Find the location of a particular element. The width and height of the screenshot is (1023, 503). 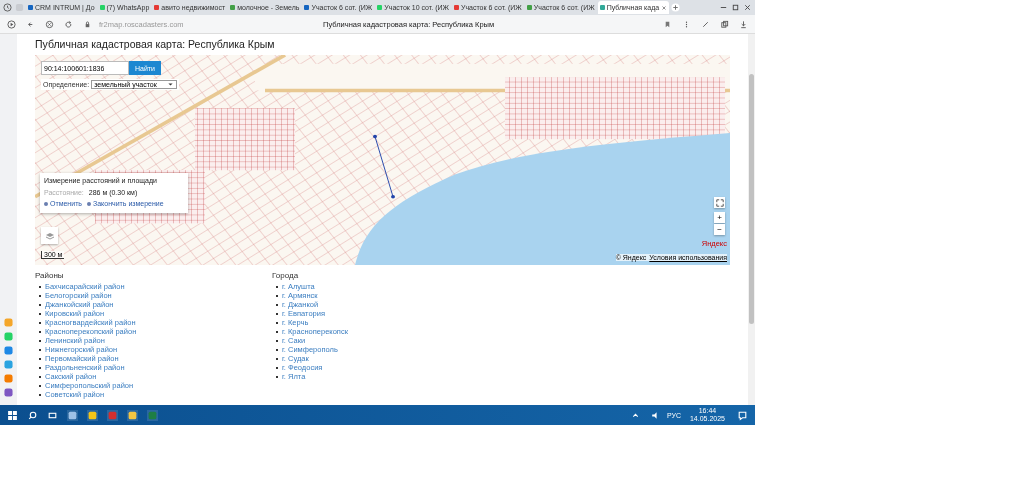

bookmark-icon is located at coordinates (667, 24).